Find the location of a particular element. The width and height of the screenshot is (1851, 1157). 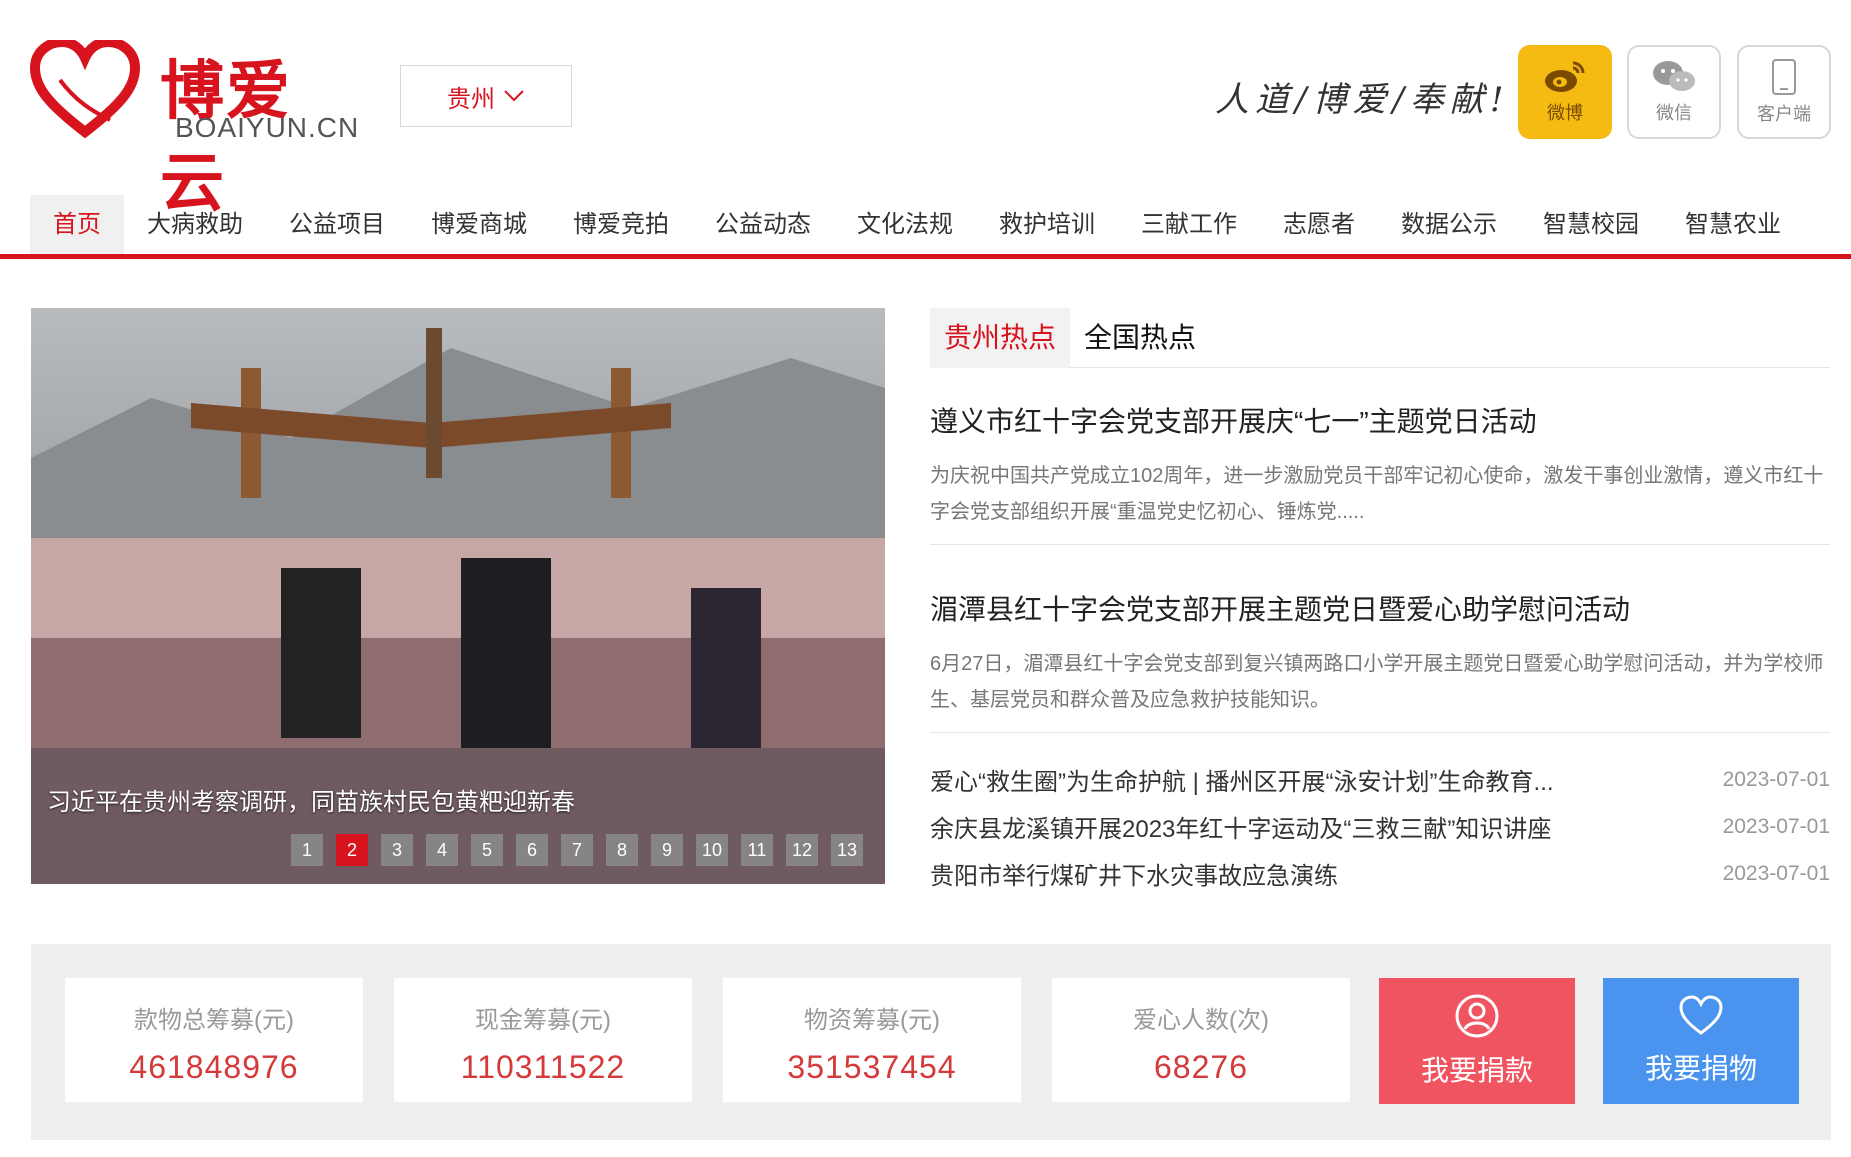

tab-guizhou-hot: 贵州热点 is located at coordinates (1000, 338).